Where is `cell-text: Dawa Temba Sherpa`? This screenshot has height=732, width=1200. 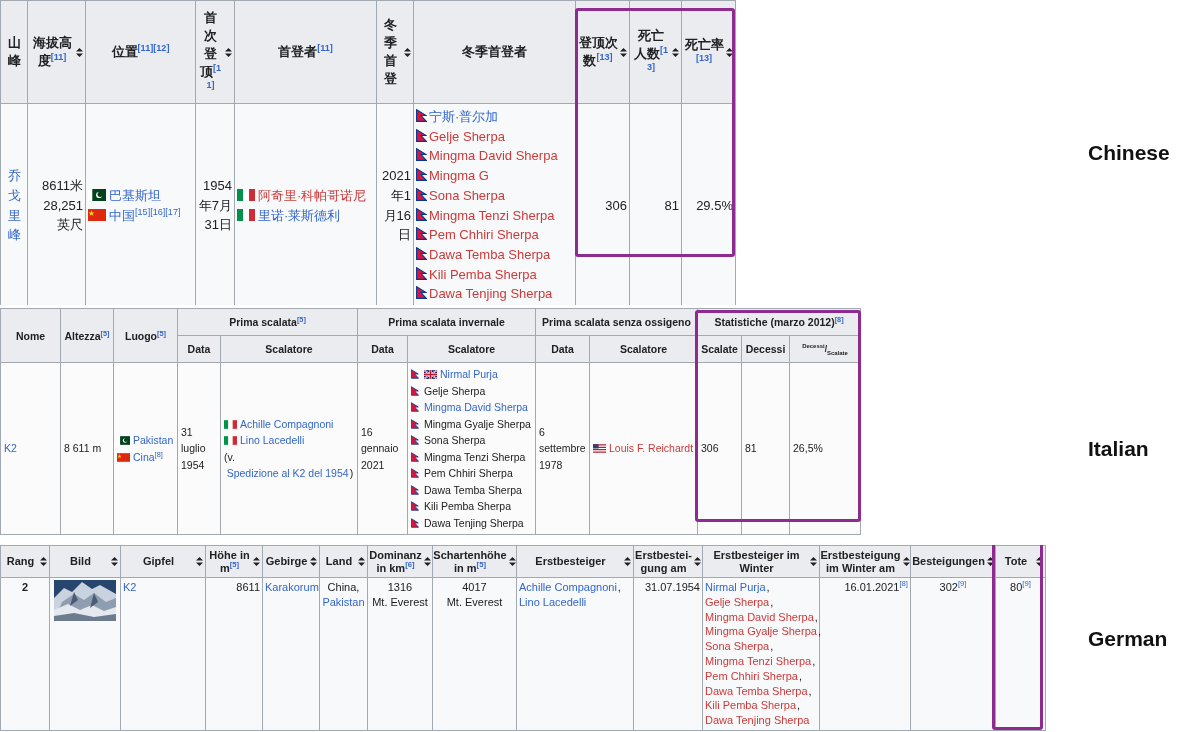 cell-text: Dawa Temba Sherpa is located at coordinates (473, 489).